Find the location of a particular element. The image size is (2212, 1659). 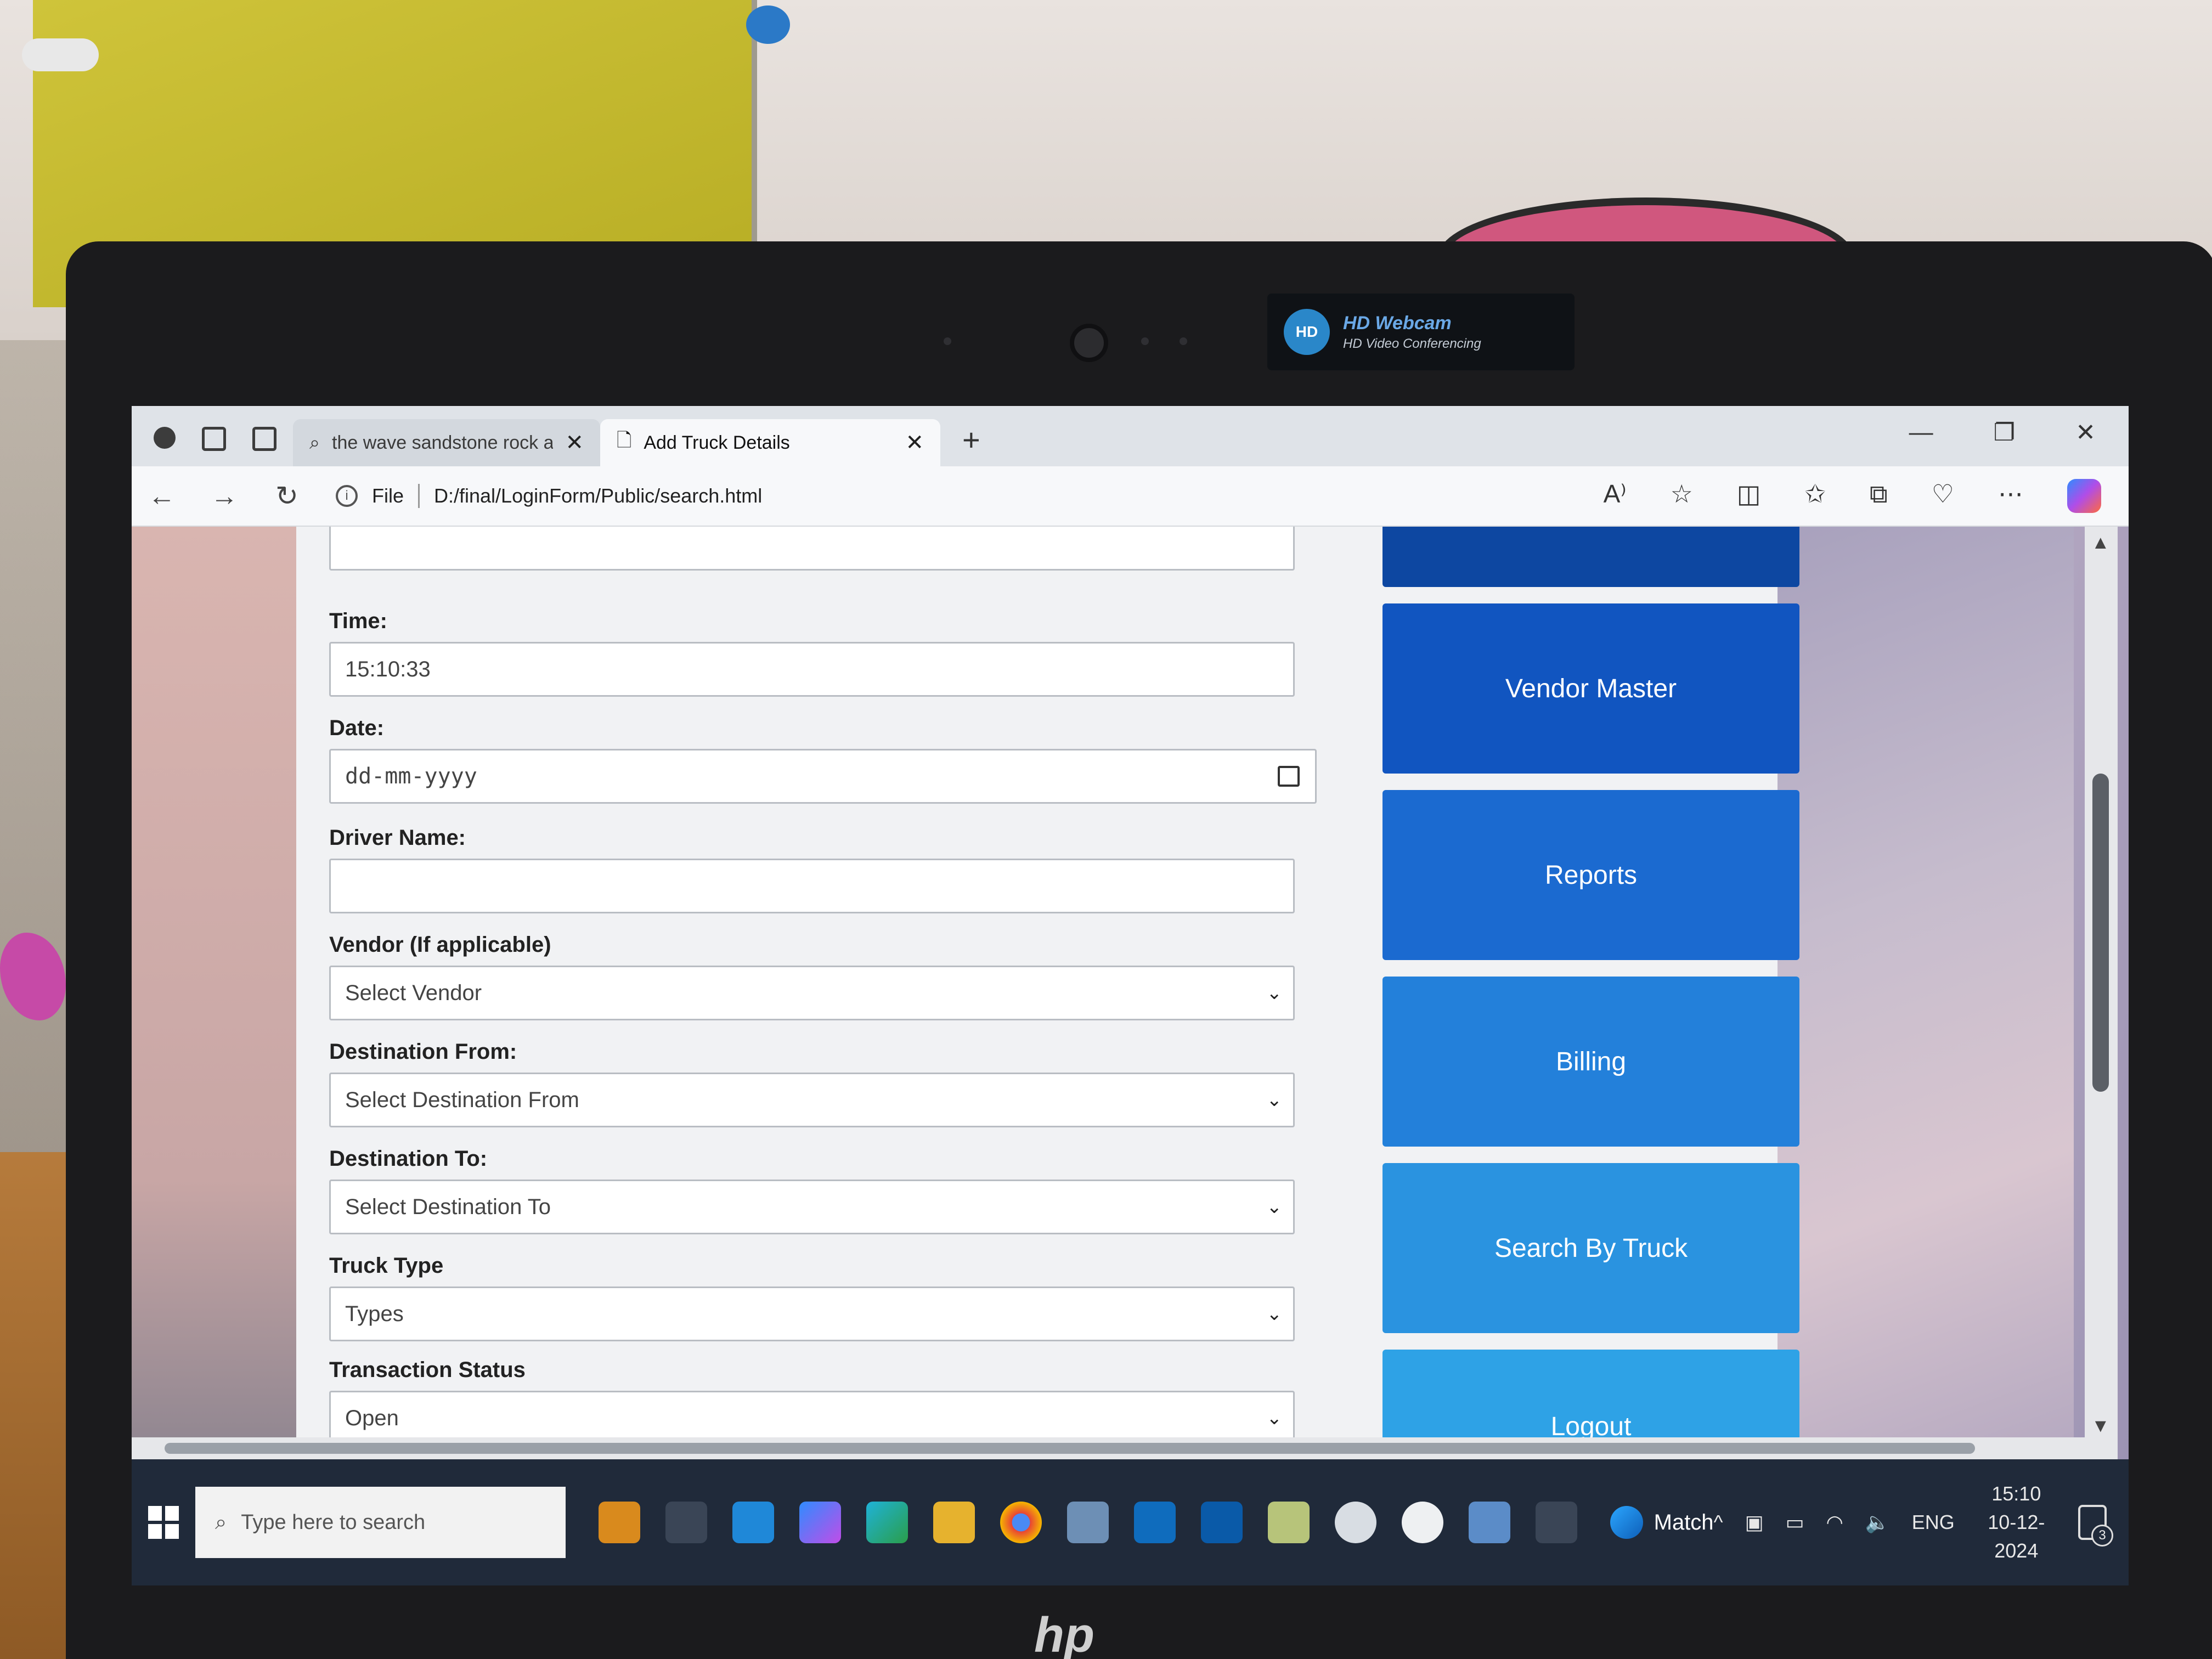

meet-now-icon: ▣ is located at coordinates (1754, 1523).